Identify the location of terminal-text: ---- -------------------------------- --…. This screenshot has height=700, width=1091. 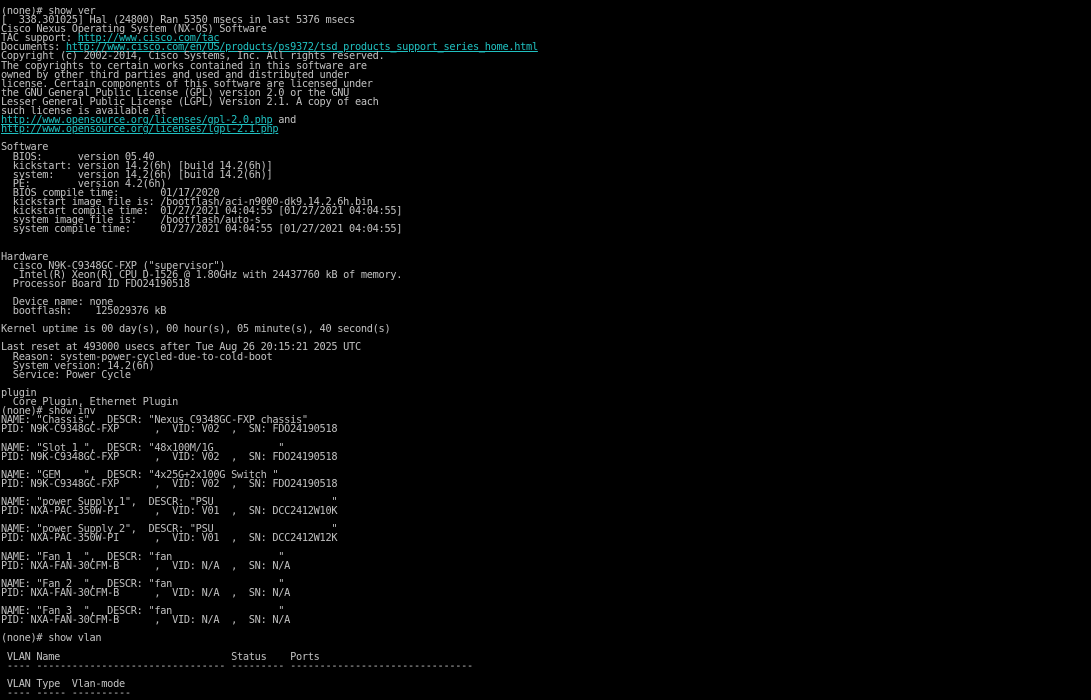
(237, 665).